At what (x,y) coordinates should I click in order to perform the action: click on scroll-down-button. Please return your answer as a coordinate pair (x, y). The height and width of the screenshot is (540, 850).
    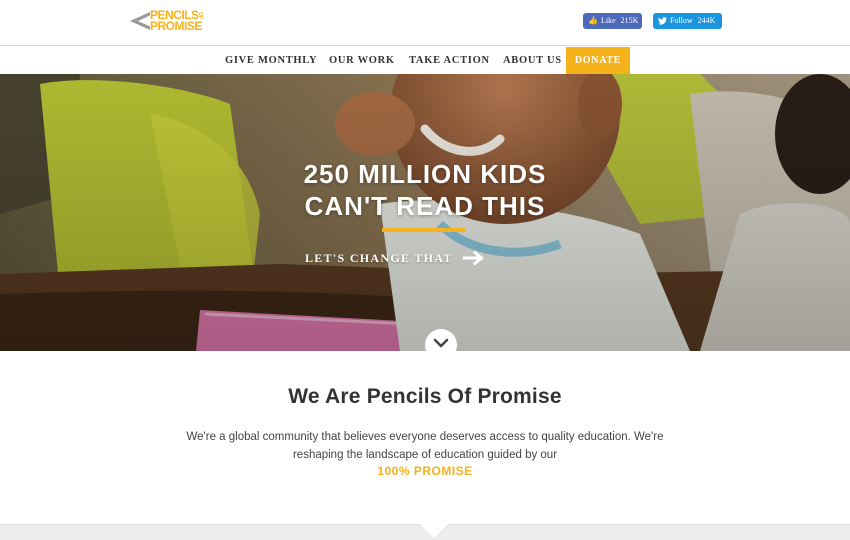
    Looking at the image, I should click on (441, 345).